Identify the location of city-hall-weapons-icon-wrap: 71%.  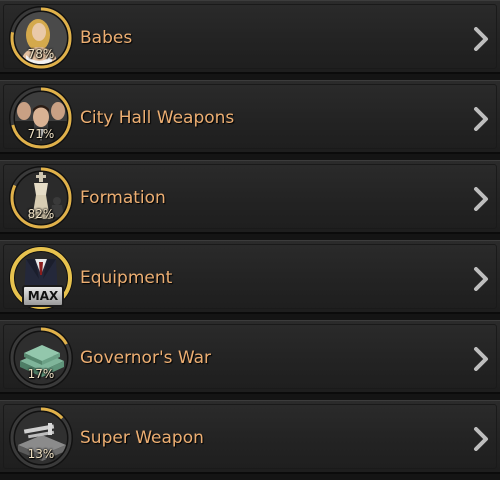
(41, 118).